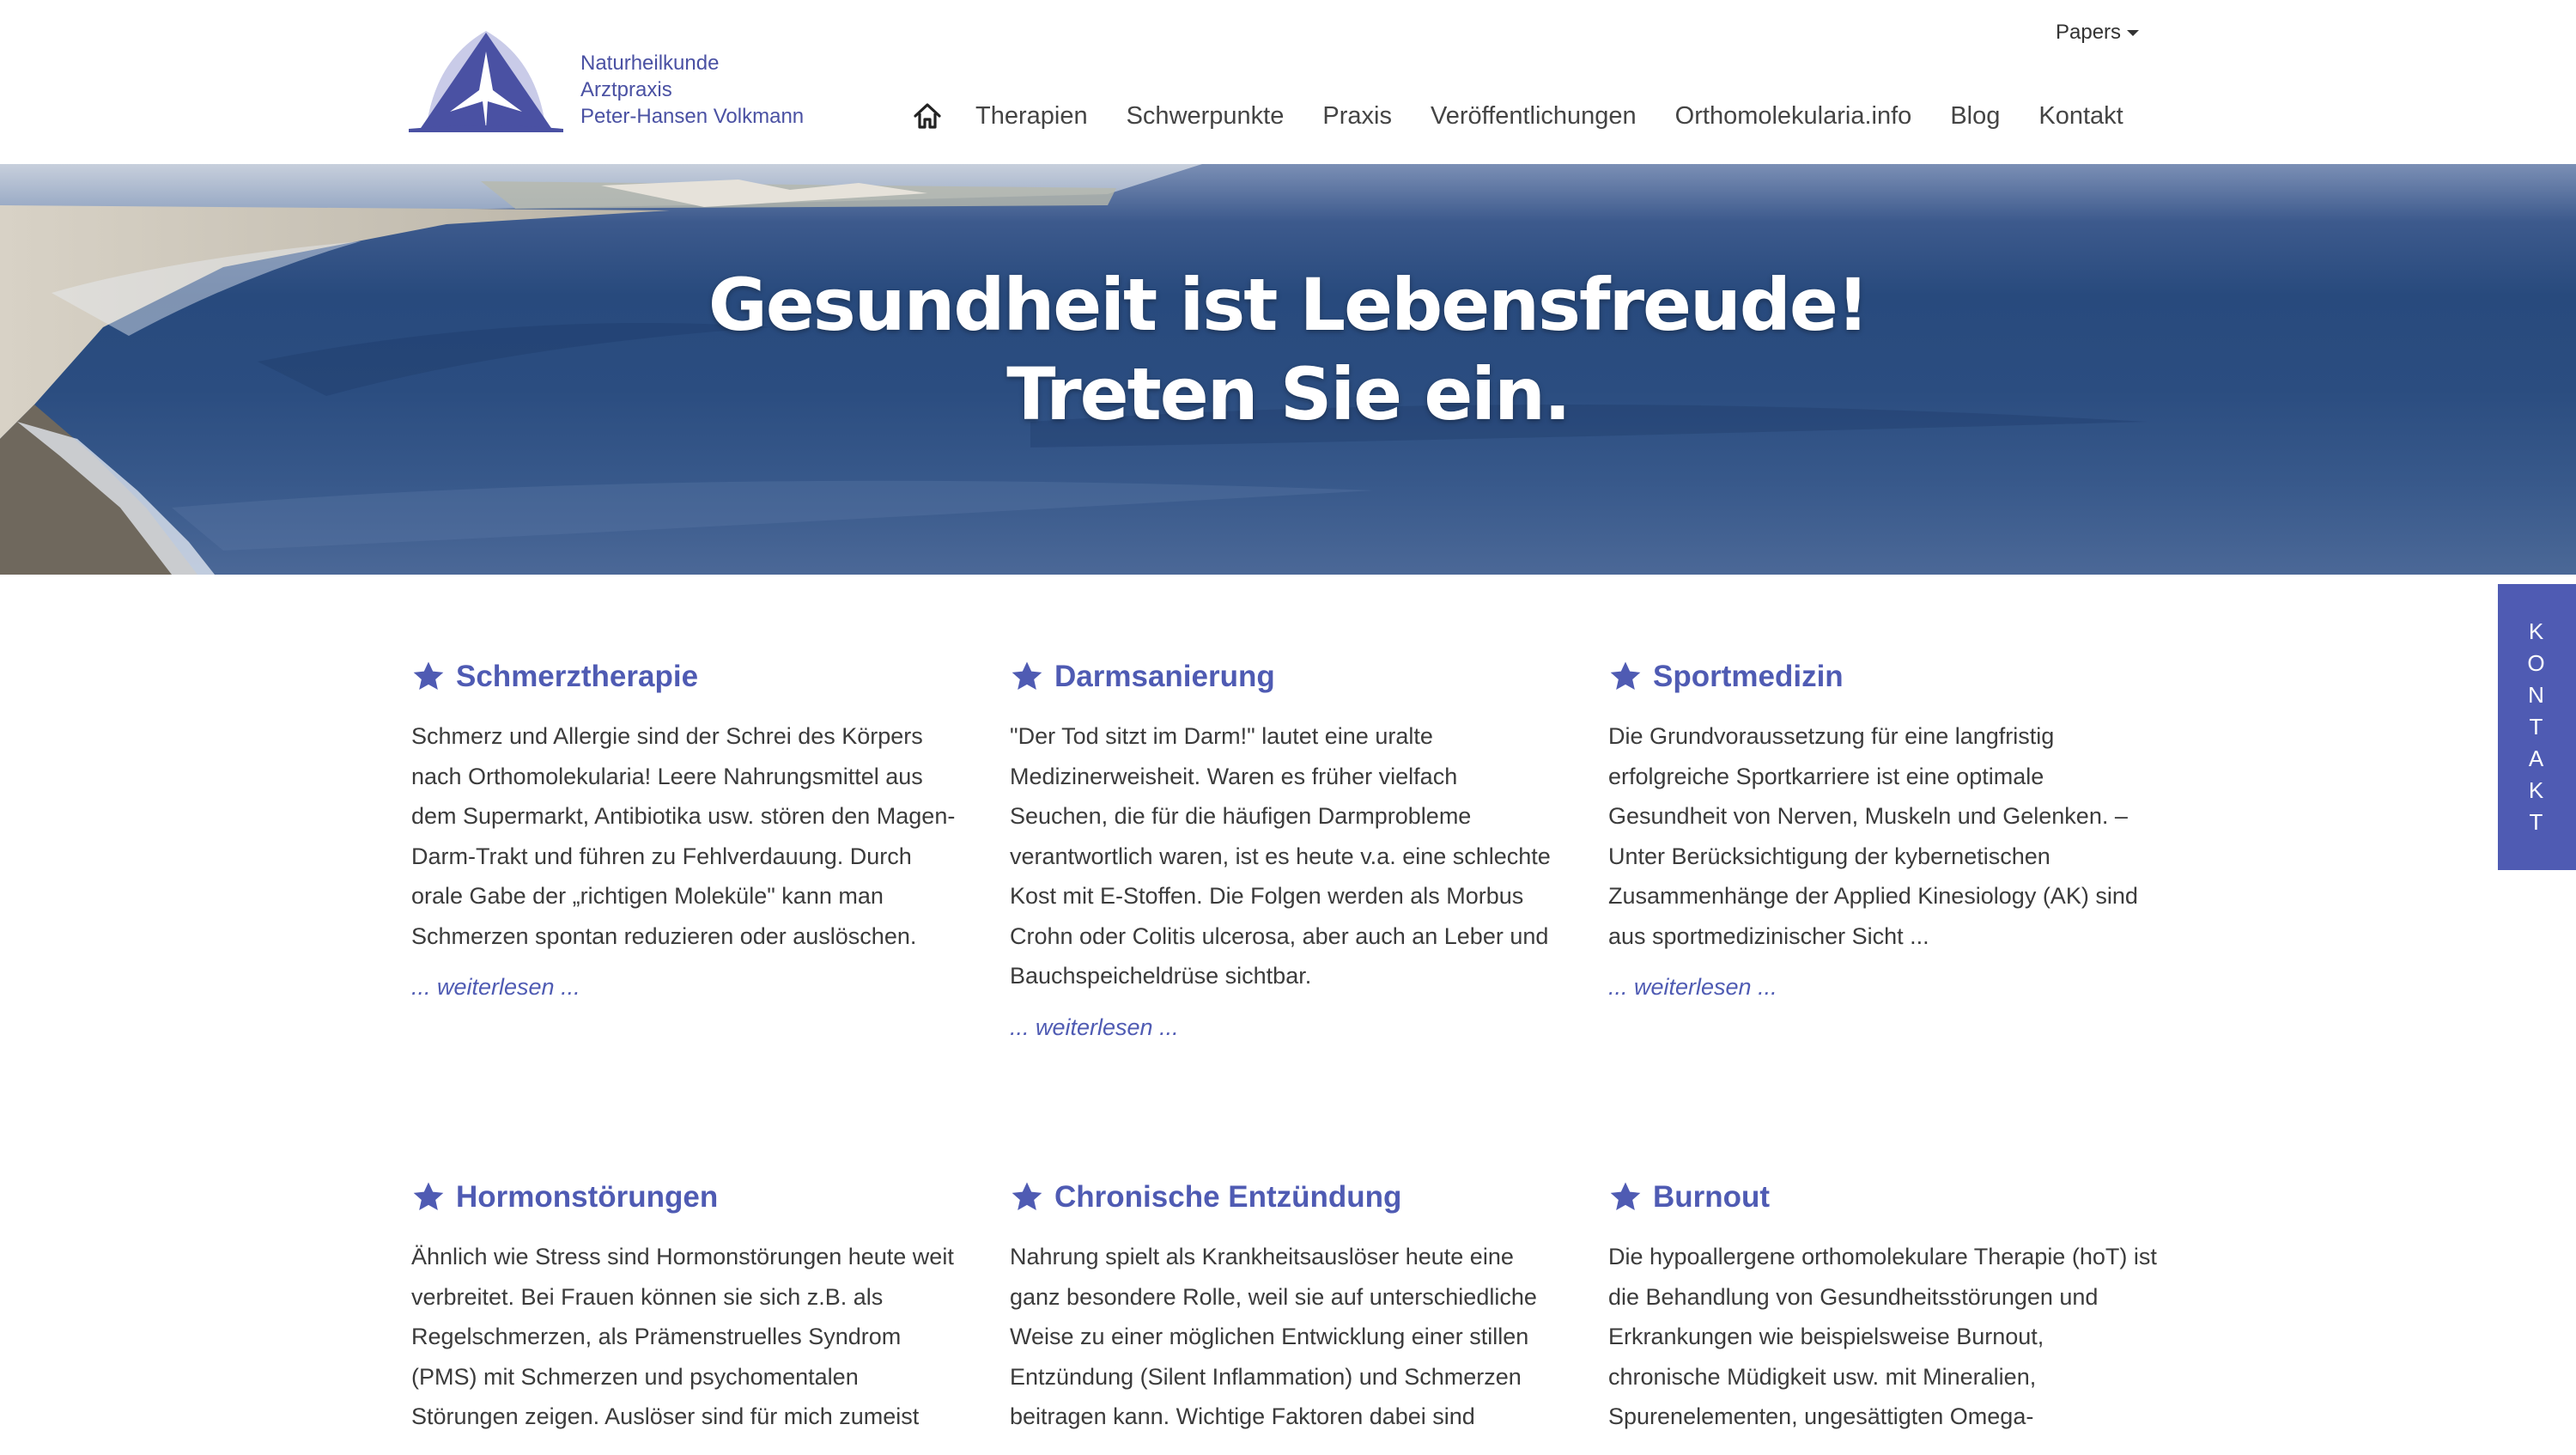 The width and height of the screenshot is (2576, 1455). What do you see at coordinates (1748, 676) in the screenshot?
I see `card-title-text: Sportmedizin` at bounding box center [1748, 676].